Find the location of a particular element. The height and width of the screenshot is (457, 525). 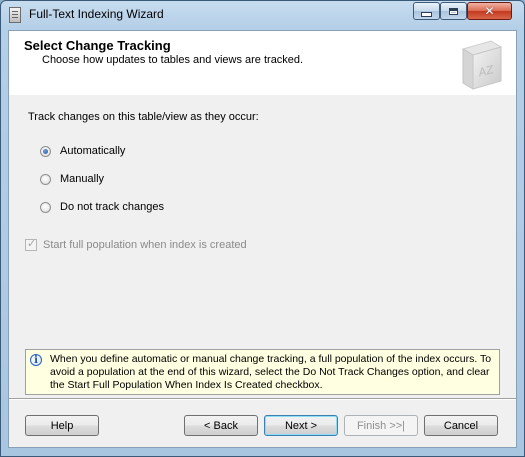

radio-manually: Manually is located at coordinates (72, 179).